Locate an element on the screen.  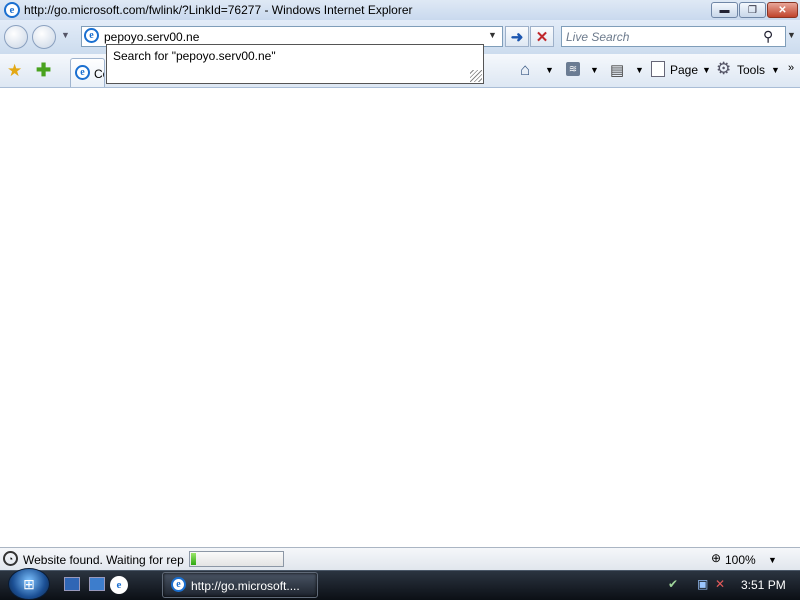
progress-bar-fill is located at coordinates (193, 559).